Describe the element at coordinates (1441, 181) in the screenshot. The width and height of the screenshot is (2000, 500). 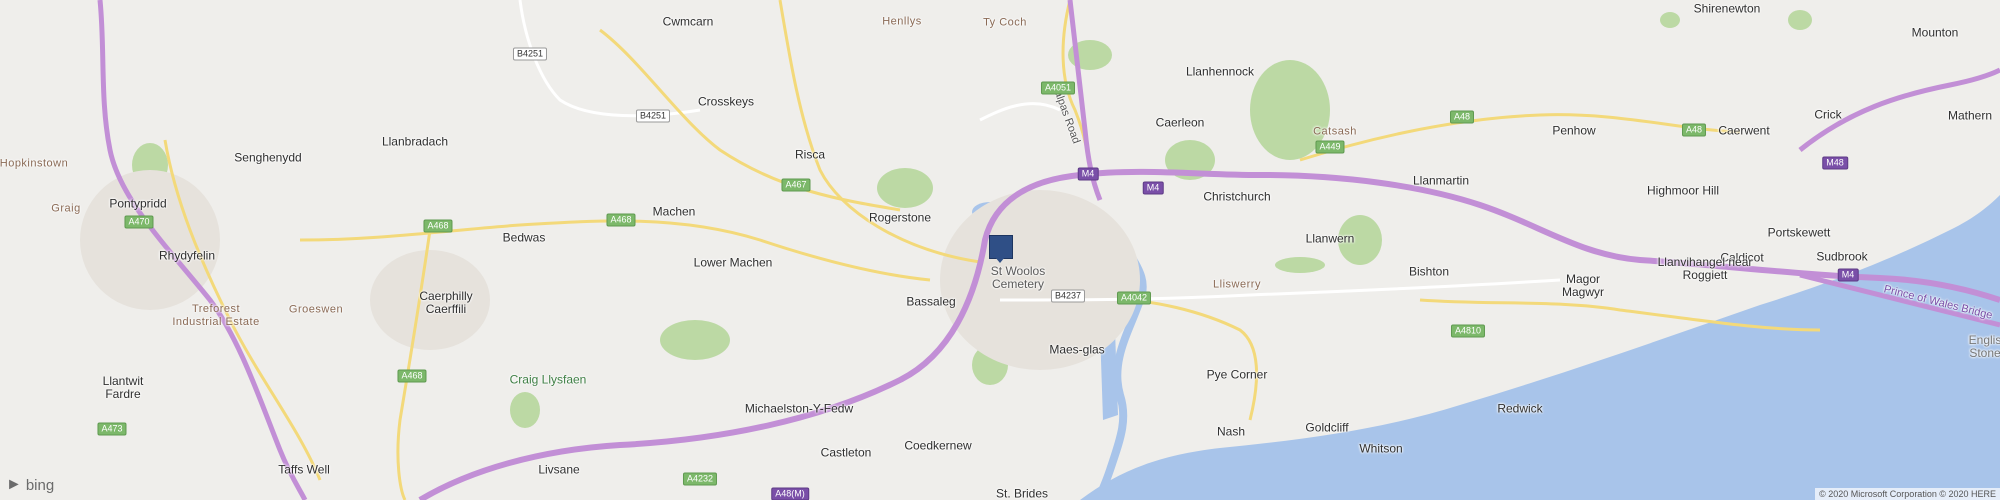
I see `place-label: Llanmartin` at that location.